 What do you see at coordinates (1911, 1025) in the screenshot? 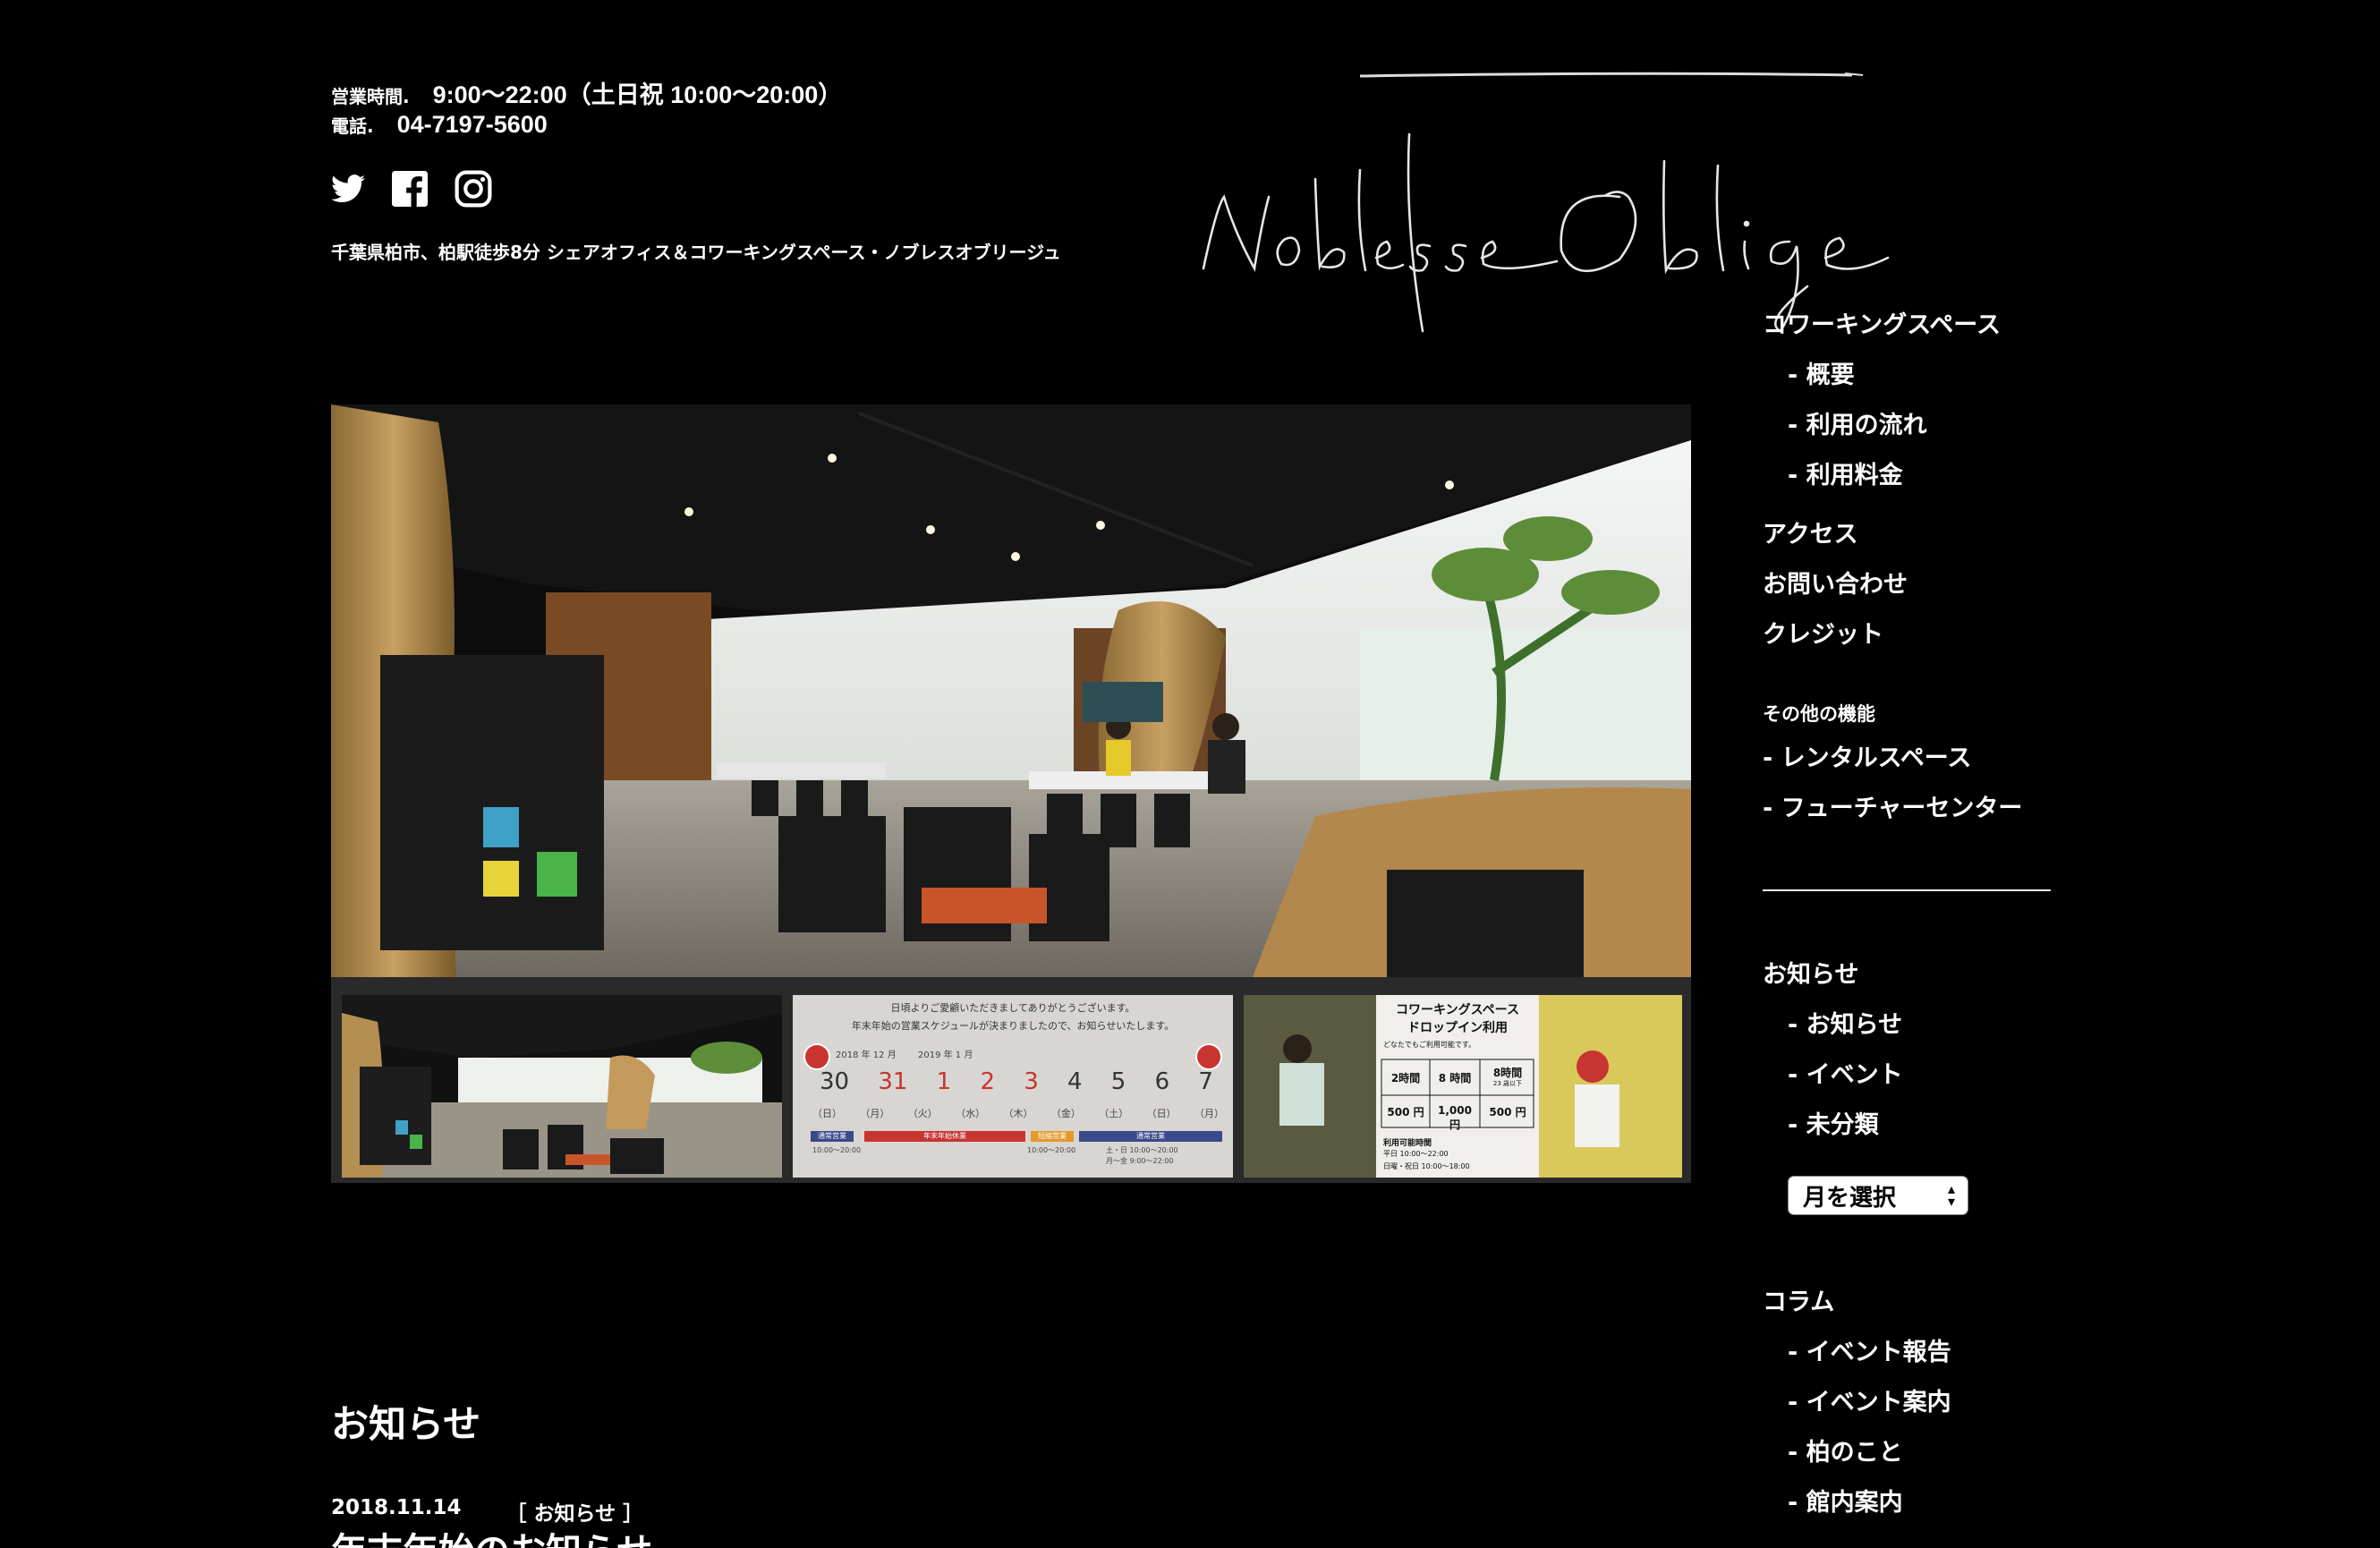
I see `nav-news-notice: - お知らせ` at bounding box center [1911, 1025].